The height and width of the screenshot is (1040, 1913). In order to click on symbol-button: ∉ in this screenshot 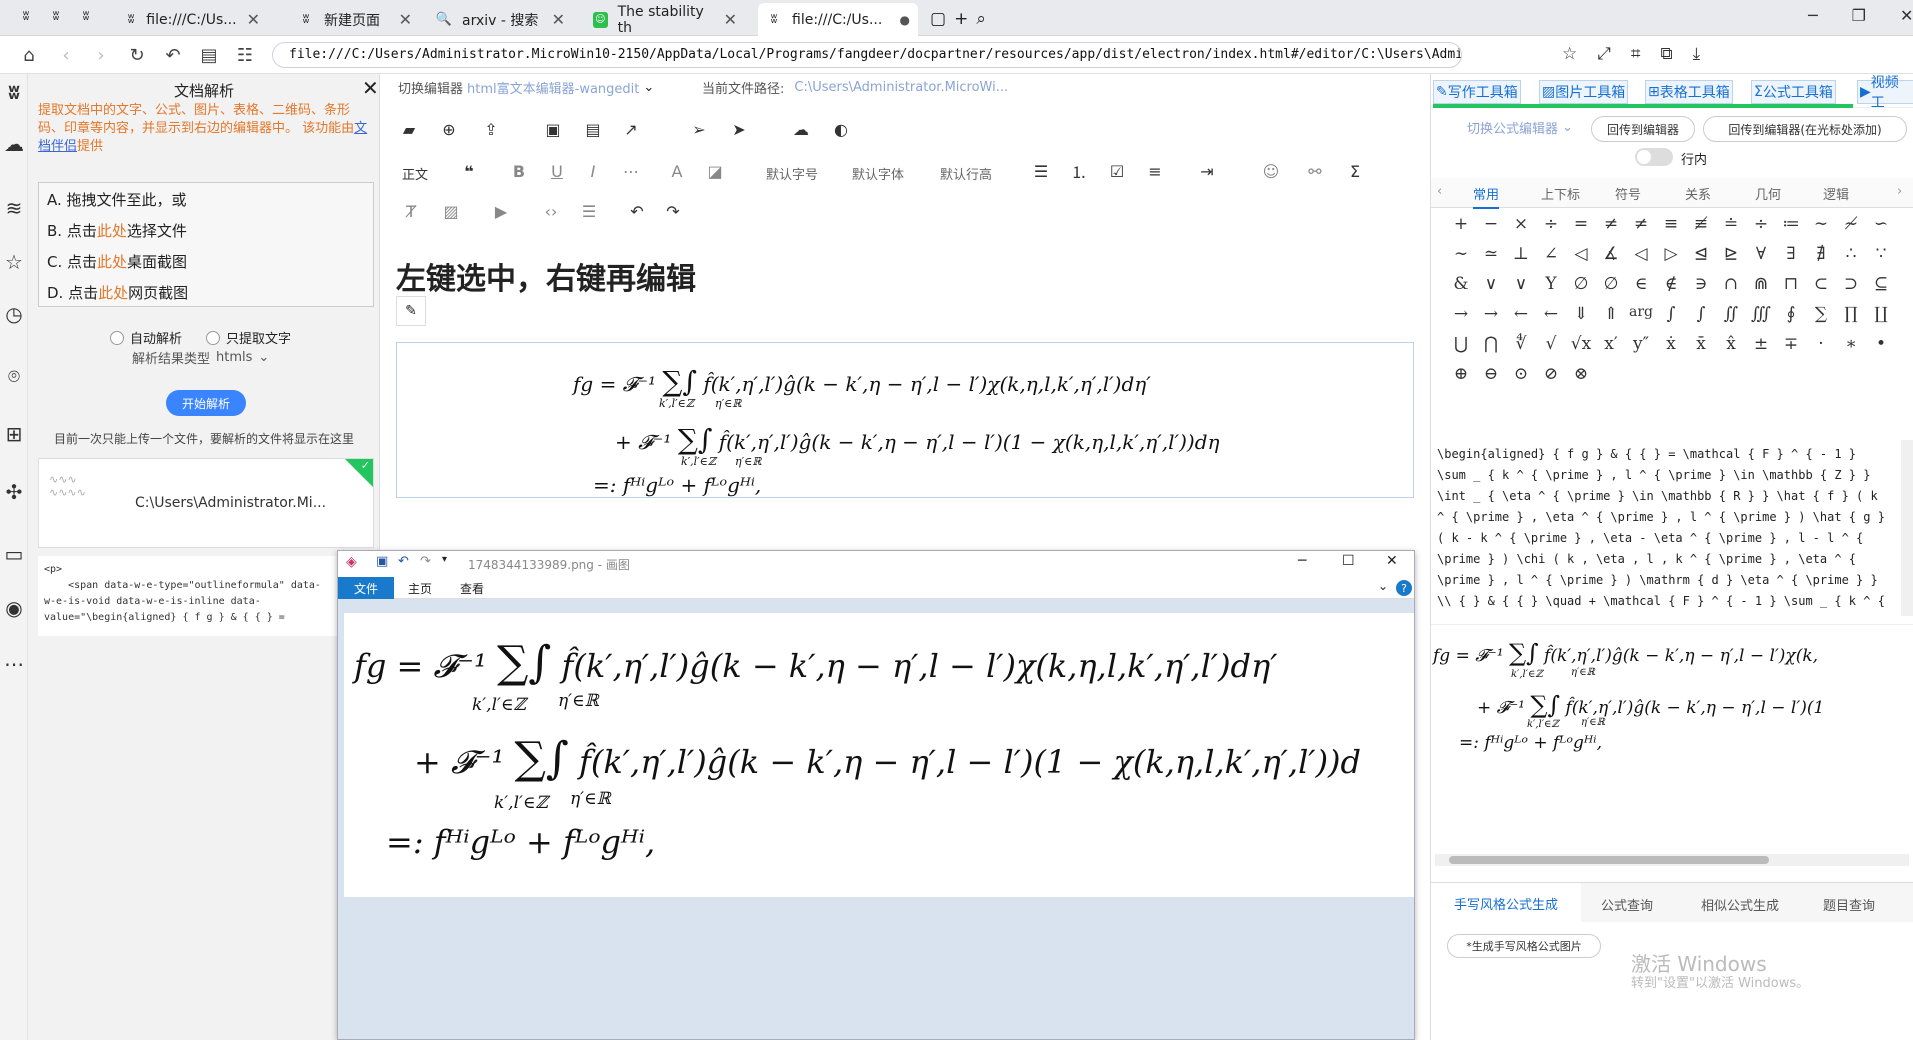, I will do `click(1671, 284)`.